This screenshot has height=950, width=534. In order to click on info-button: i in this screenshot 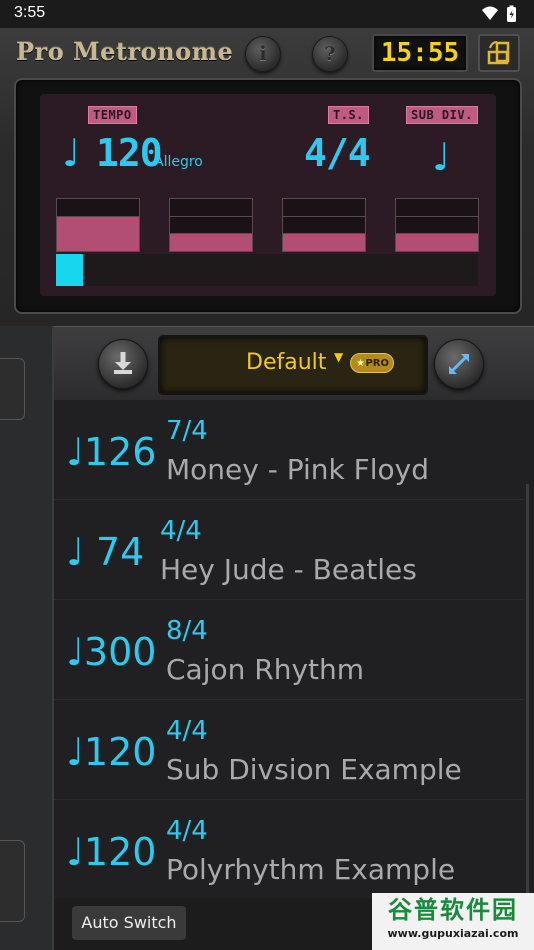, I will do `click(263, 54)`.